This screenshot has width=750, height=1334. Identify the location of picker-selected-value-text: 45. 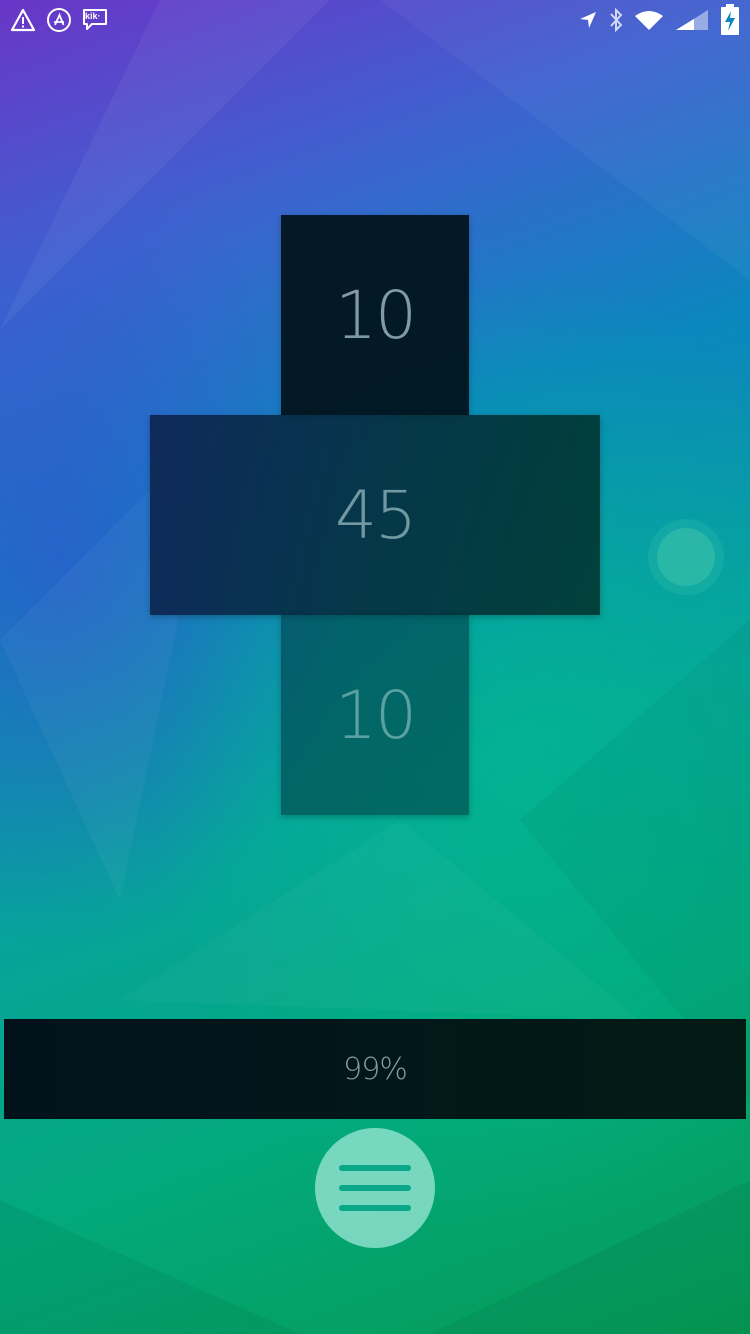
(376, 515).